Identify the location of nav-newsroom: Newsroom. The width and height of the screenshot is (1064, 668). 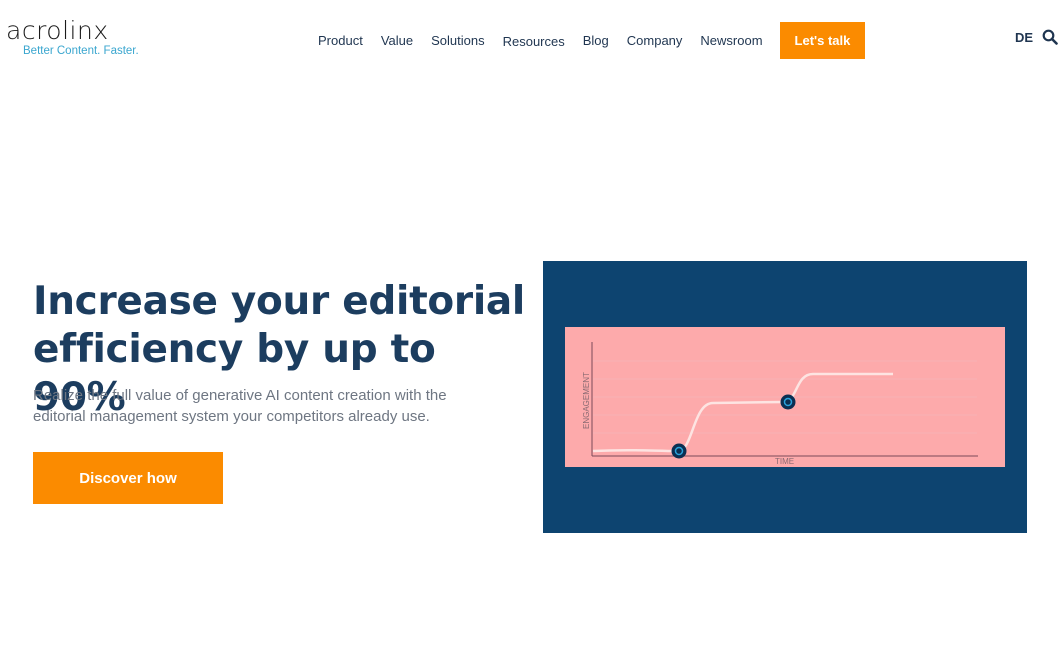
(731, 40).